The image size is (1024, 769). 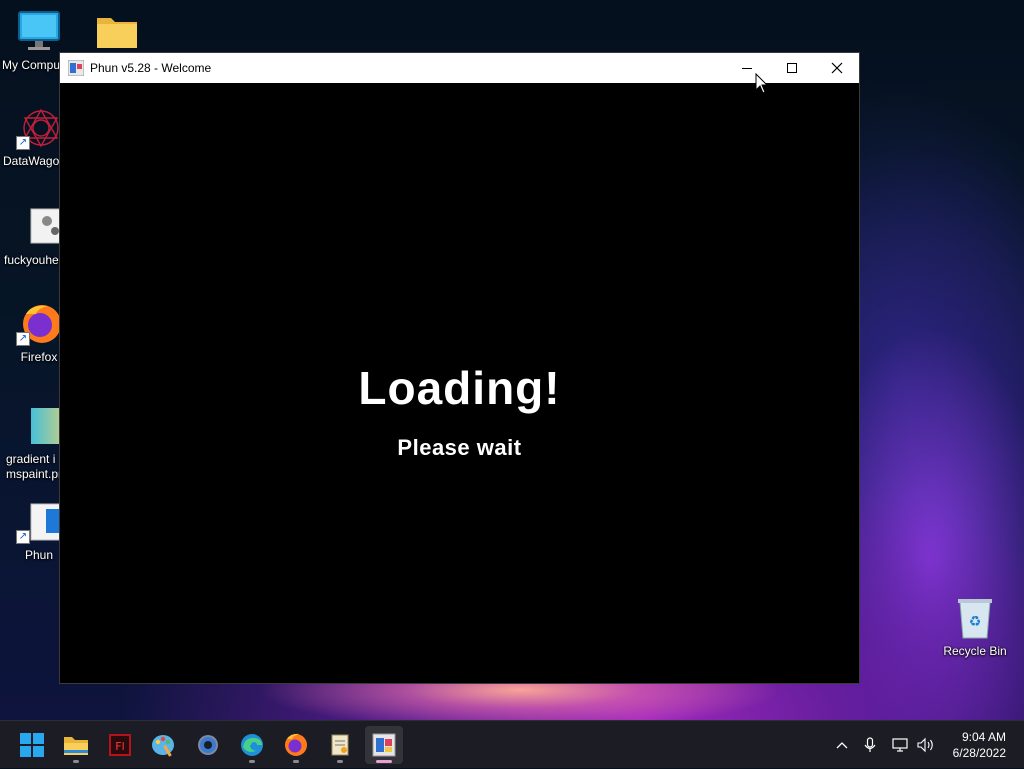 I want to click on microphone-button, so click(x=870, y=745).